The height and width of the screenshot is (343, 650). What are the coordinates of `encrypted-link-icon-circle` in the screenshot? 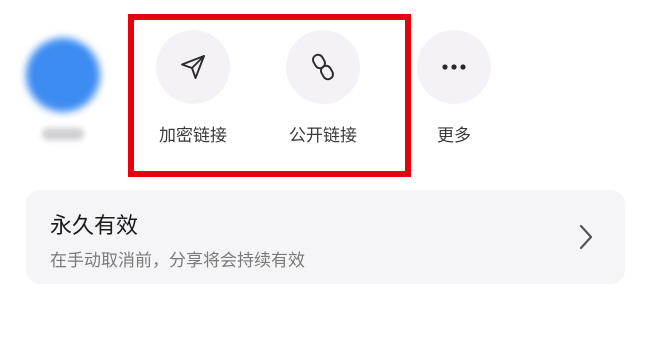 It's located at (193, 67).